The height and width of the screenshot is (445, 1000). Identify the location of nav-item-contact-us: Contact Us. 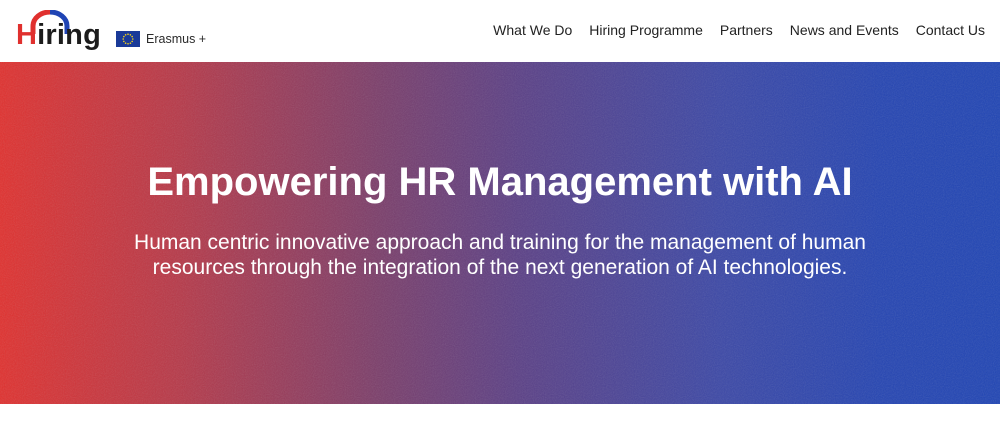
(950, 30).